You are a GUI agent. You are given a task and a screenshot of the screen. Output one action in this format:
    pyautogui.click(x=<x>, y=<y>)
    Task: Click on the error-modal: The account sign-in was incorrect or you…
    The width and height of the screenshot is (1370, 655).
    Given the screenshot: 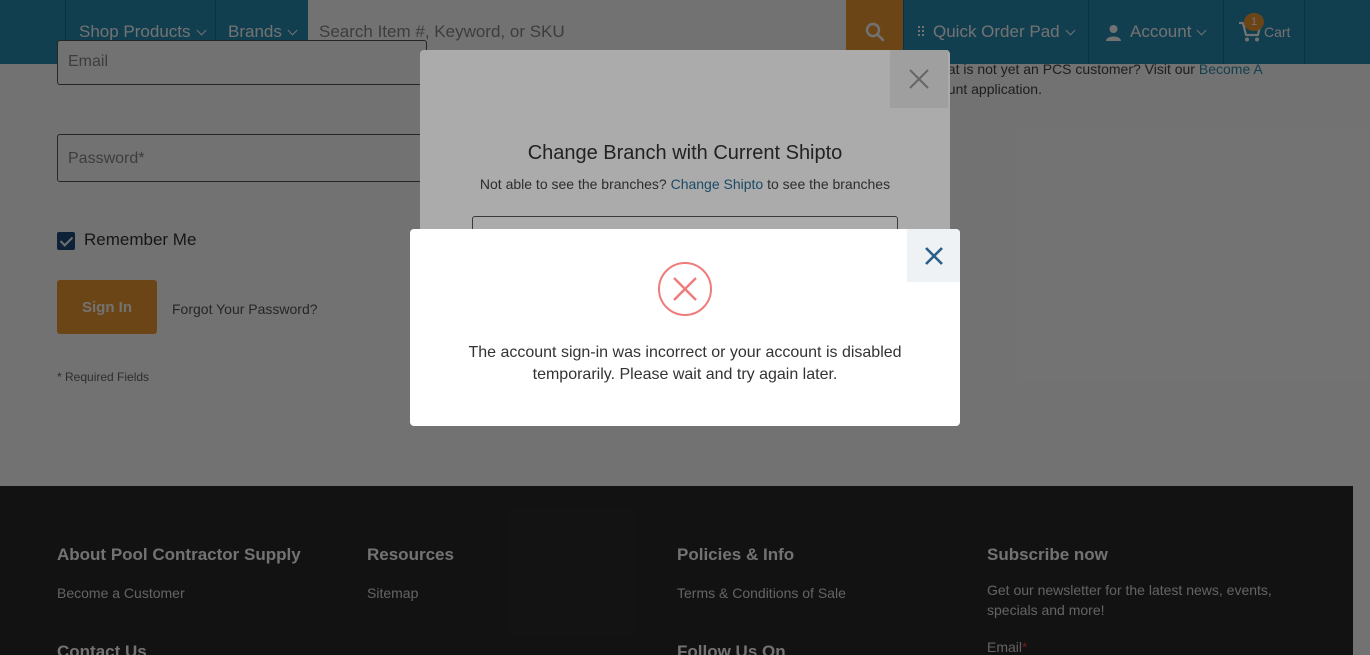 What is the action you would take?
    pyautogui.click(x=685, y=327)
    